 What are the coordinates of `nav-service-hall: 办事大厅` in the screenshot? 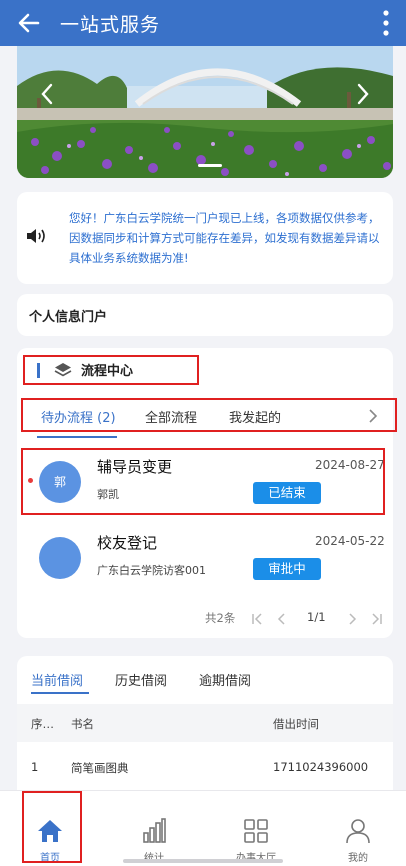 It's located at (256, 828).